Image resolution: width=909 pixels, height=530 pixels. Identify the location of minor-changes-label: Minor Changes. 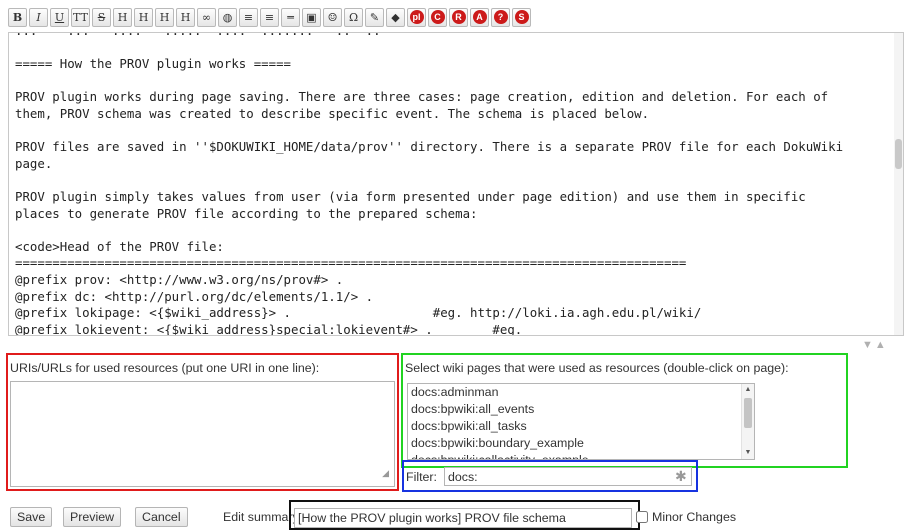
(694, 517).